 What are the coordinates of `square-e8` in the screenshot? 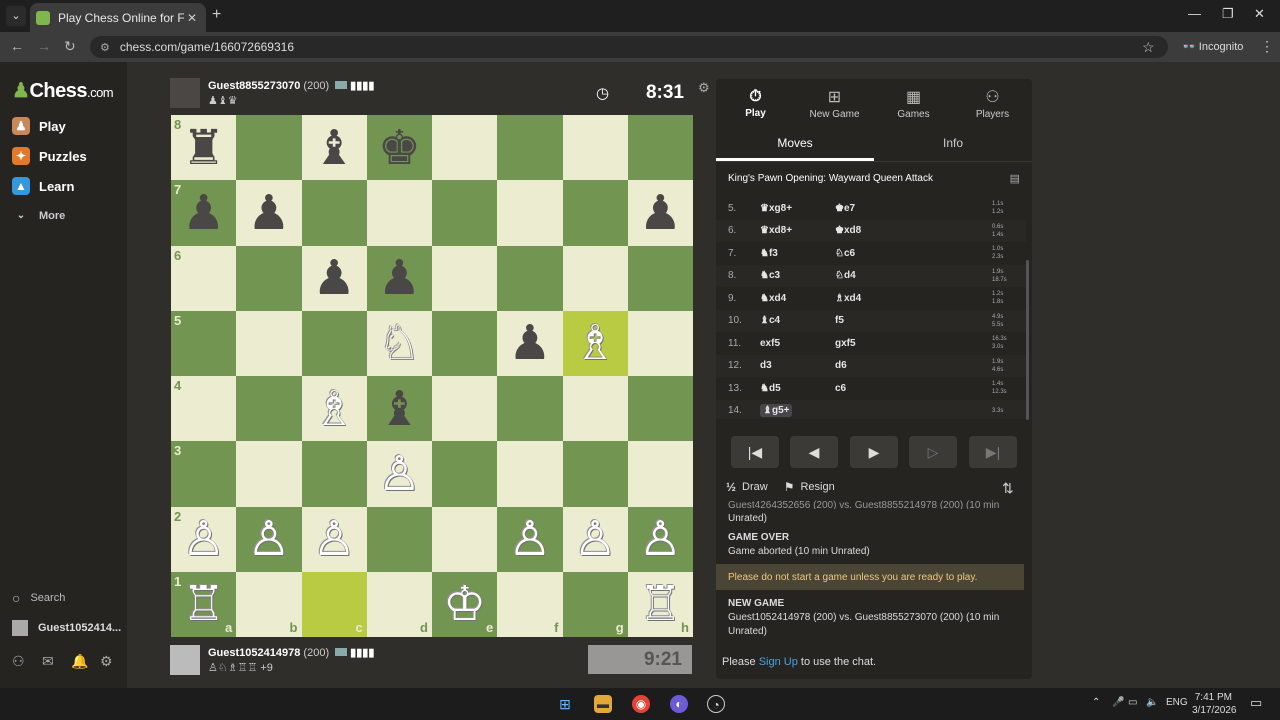 It's located at (465, 148).